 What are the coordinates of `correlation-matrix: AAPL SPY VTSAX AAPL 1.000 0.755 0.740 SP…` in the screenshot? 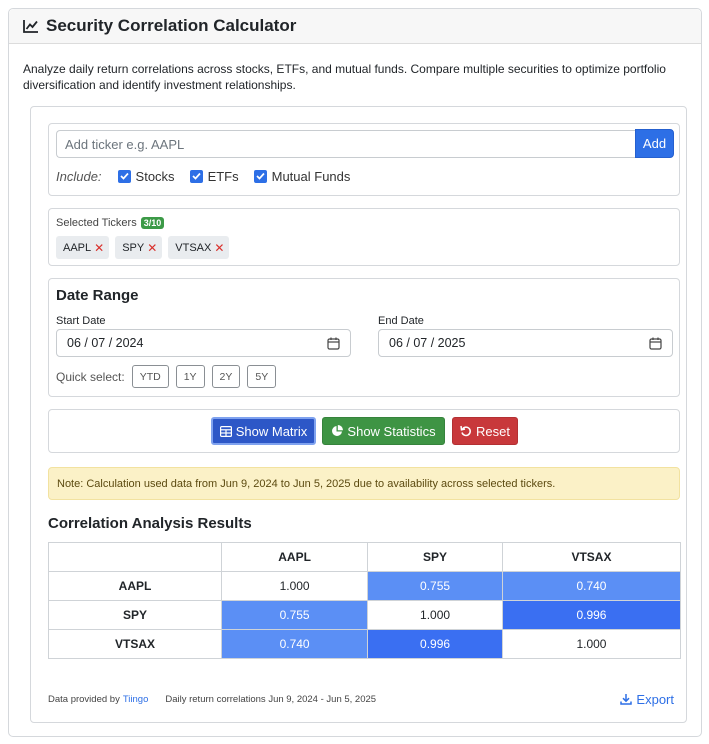 It's located at (365, 600).